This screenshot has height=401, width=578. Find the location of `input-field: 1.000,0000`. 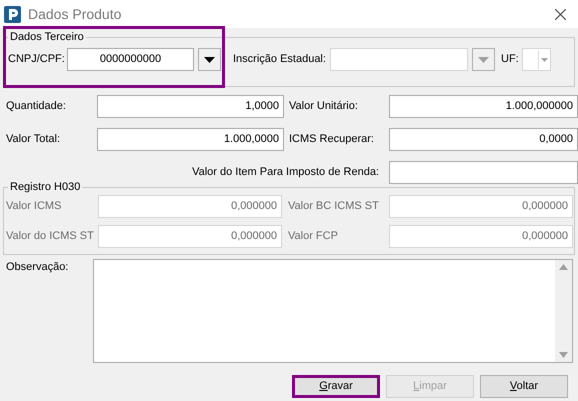

input-field: 1.000,0000 is located at coordinates (190, 139).